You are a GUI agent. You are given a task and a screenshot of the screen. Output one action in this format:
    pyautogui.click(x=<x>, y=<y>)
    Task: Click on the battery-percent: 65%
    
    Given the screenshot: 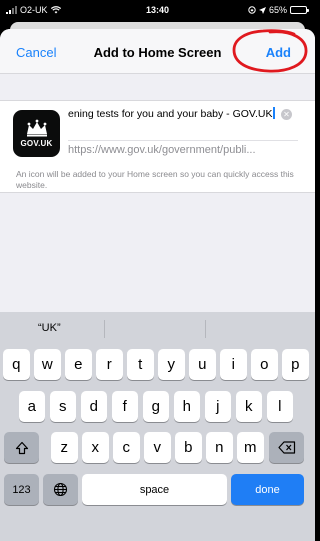 What is the action you would take?
    pyautogui.click(x=277, y=10)
    